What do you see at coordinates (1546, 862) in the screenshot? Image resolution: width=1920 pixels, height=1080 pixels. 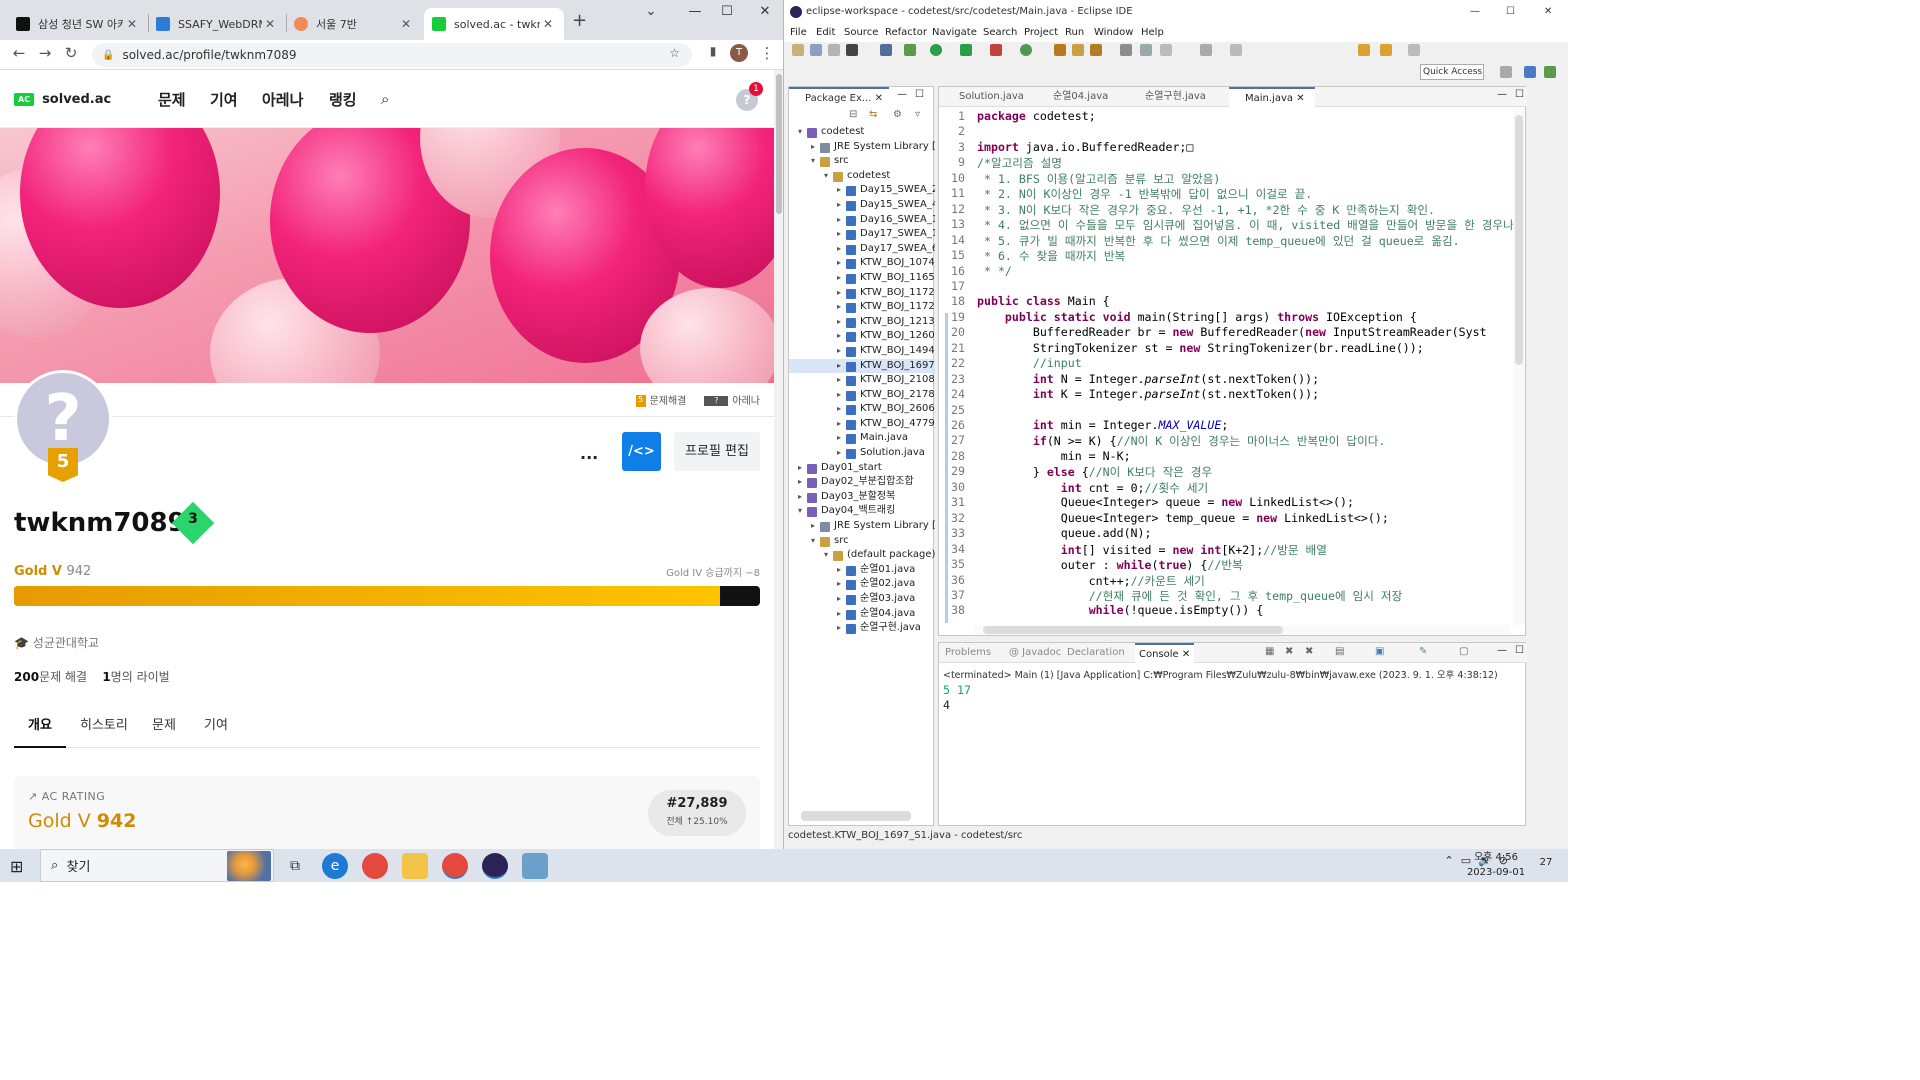 I see `notification-center-icon: 27` at bounding box center [1546, 862].